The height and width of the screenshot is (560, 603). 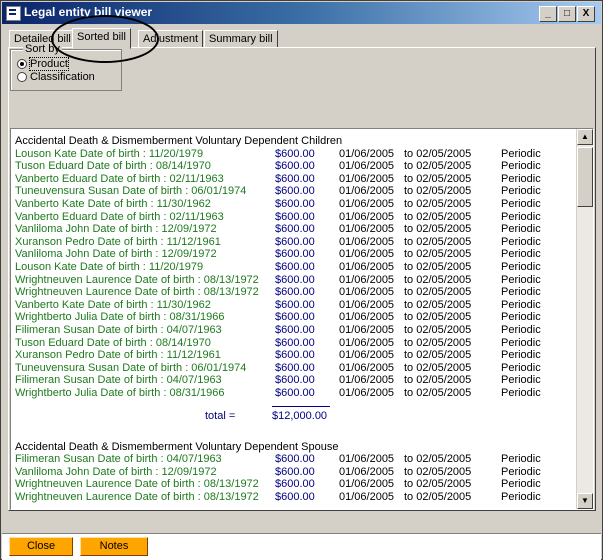 I want to click on radio-classification-label: Classification, so click(x=62, y=77).